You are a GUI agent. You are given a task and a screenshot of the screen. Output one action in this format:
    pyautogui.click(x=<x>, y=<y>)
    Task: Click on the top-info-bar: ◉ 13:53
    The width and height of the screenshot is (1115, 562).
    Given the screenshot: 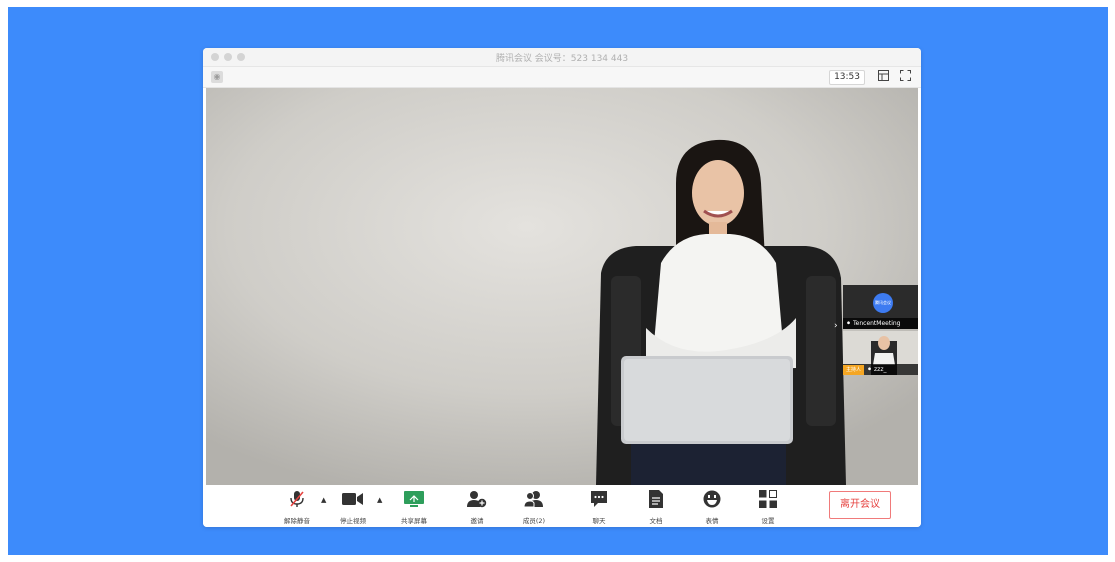 What is the action you would take?
    pyautogui.click(x=562, y=77)
    